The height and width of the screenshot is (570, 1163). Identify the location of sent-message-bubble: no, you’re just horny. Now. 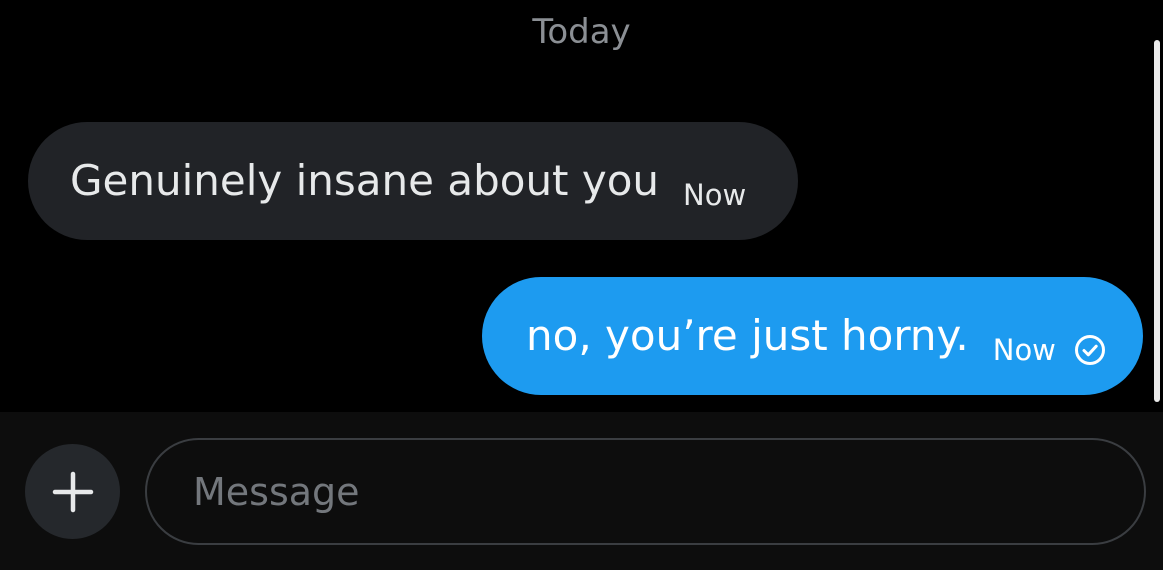
(812, 336).